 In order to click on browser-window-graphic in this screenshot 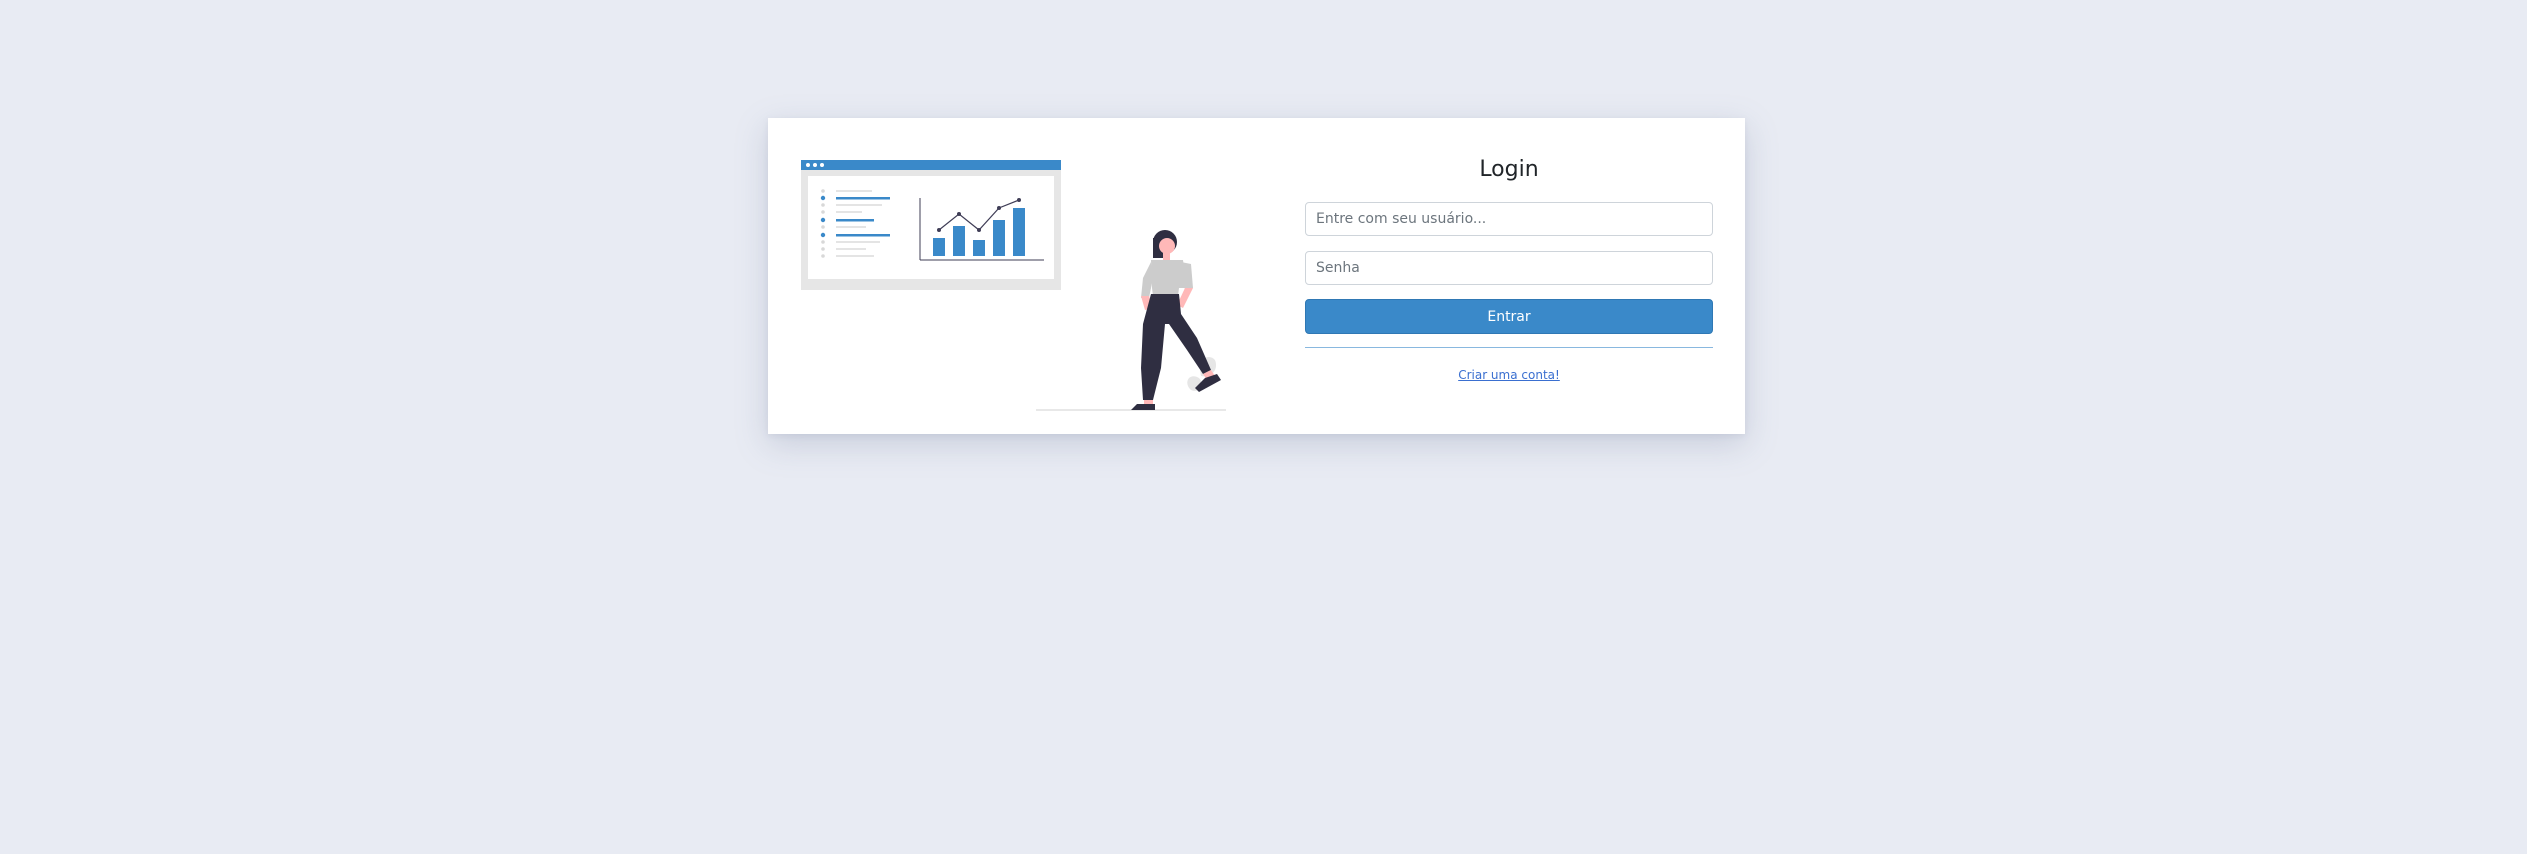, I will do `click(931, 225)`.